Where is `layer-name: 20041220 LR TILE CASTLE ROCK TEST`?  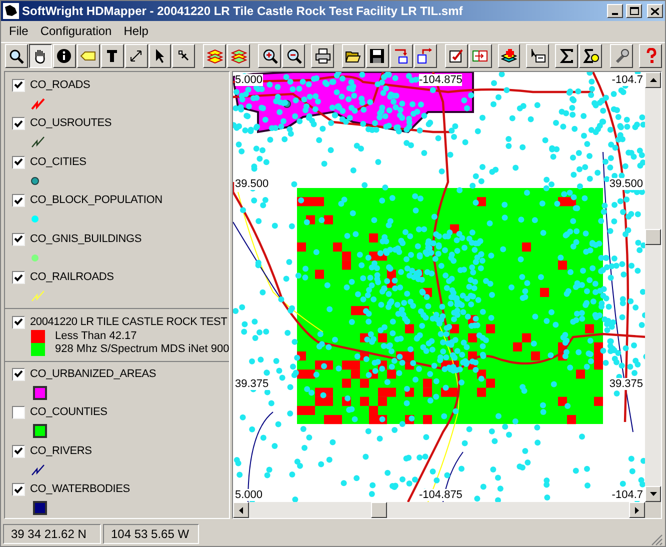
layer-name: 20041220 LR TILE CASTLE ROCK TEST is located at coordinates (129, 322).